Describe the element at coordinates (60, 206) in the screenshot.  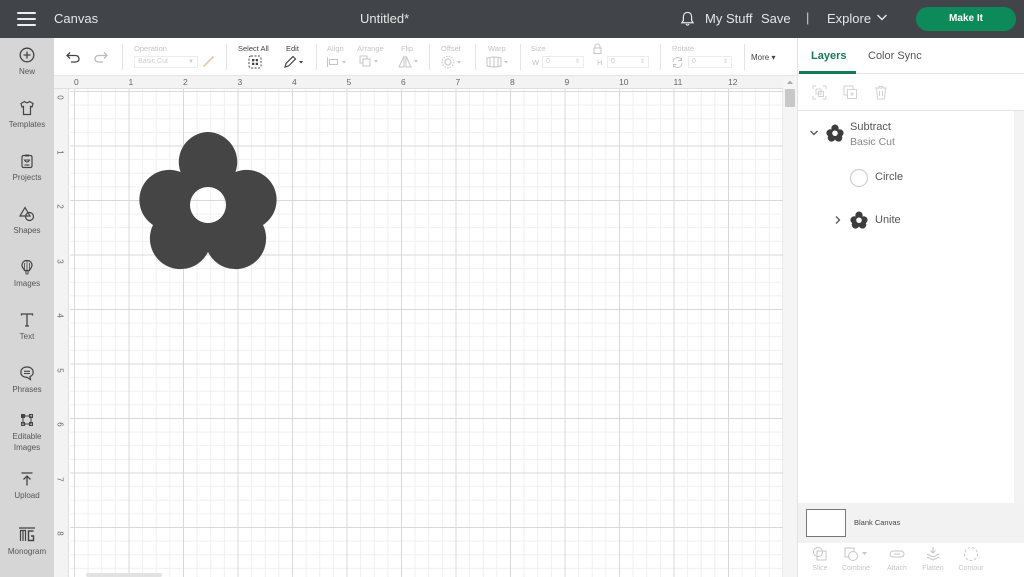
I see `ruler-tick-label: 2` at that location.